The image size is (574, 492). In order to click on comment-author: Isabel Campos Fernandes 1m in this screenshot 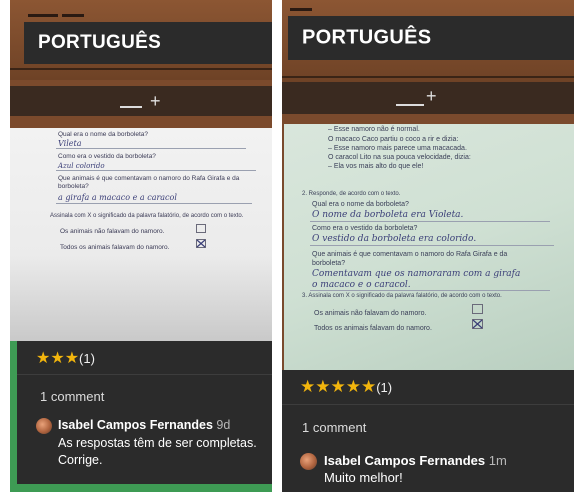, I will do `click(415, 460)`.